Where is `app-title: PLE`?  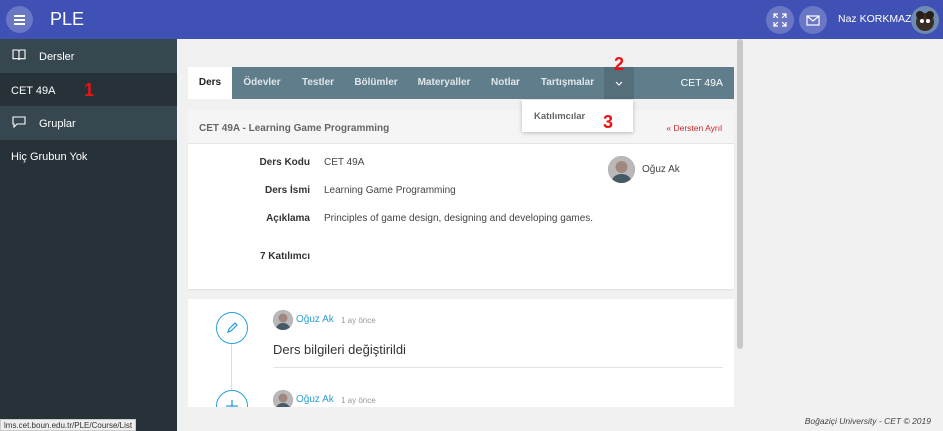 app-title: PLE is located at coordinates (67, 19).